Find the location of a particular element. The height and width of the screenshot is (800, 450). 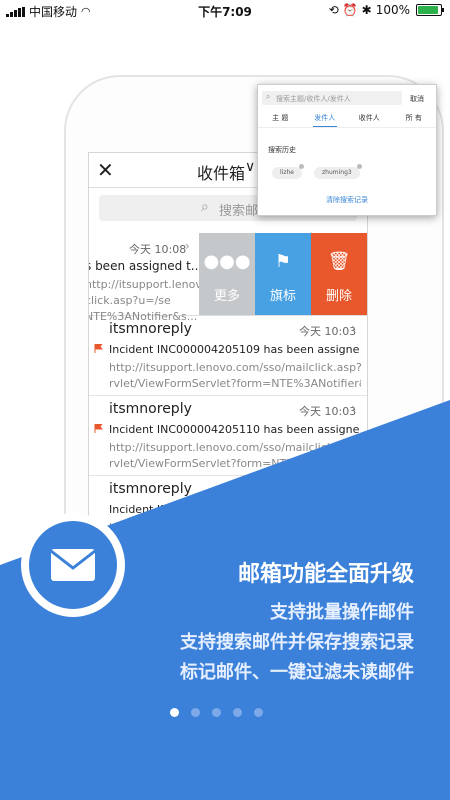

search-history-label: 搜索历史 is located at coordinates (282, 150).